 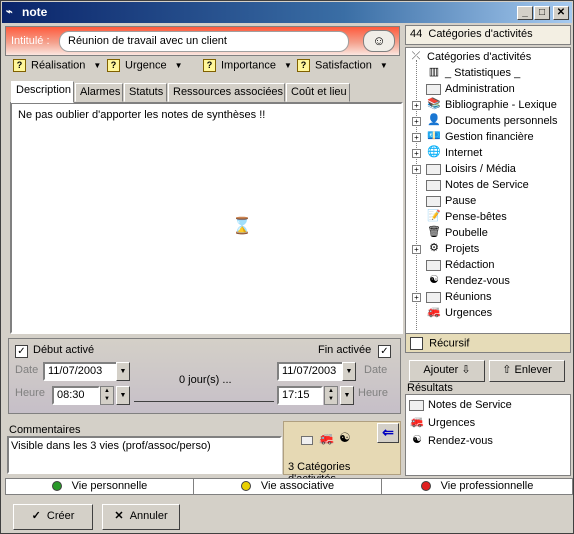 What do you see at coordinates (491, 121) in the screenshot?
I see `tree-item: 👤 Documents personnels` at bounding box center [491, 121].